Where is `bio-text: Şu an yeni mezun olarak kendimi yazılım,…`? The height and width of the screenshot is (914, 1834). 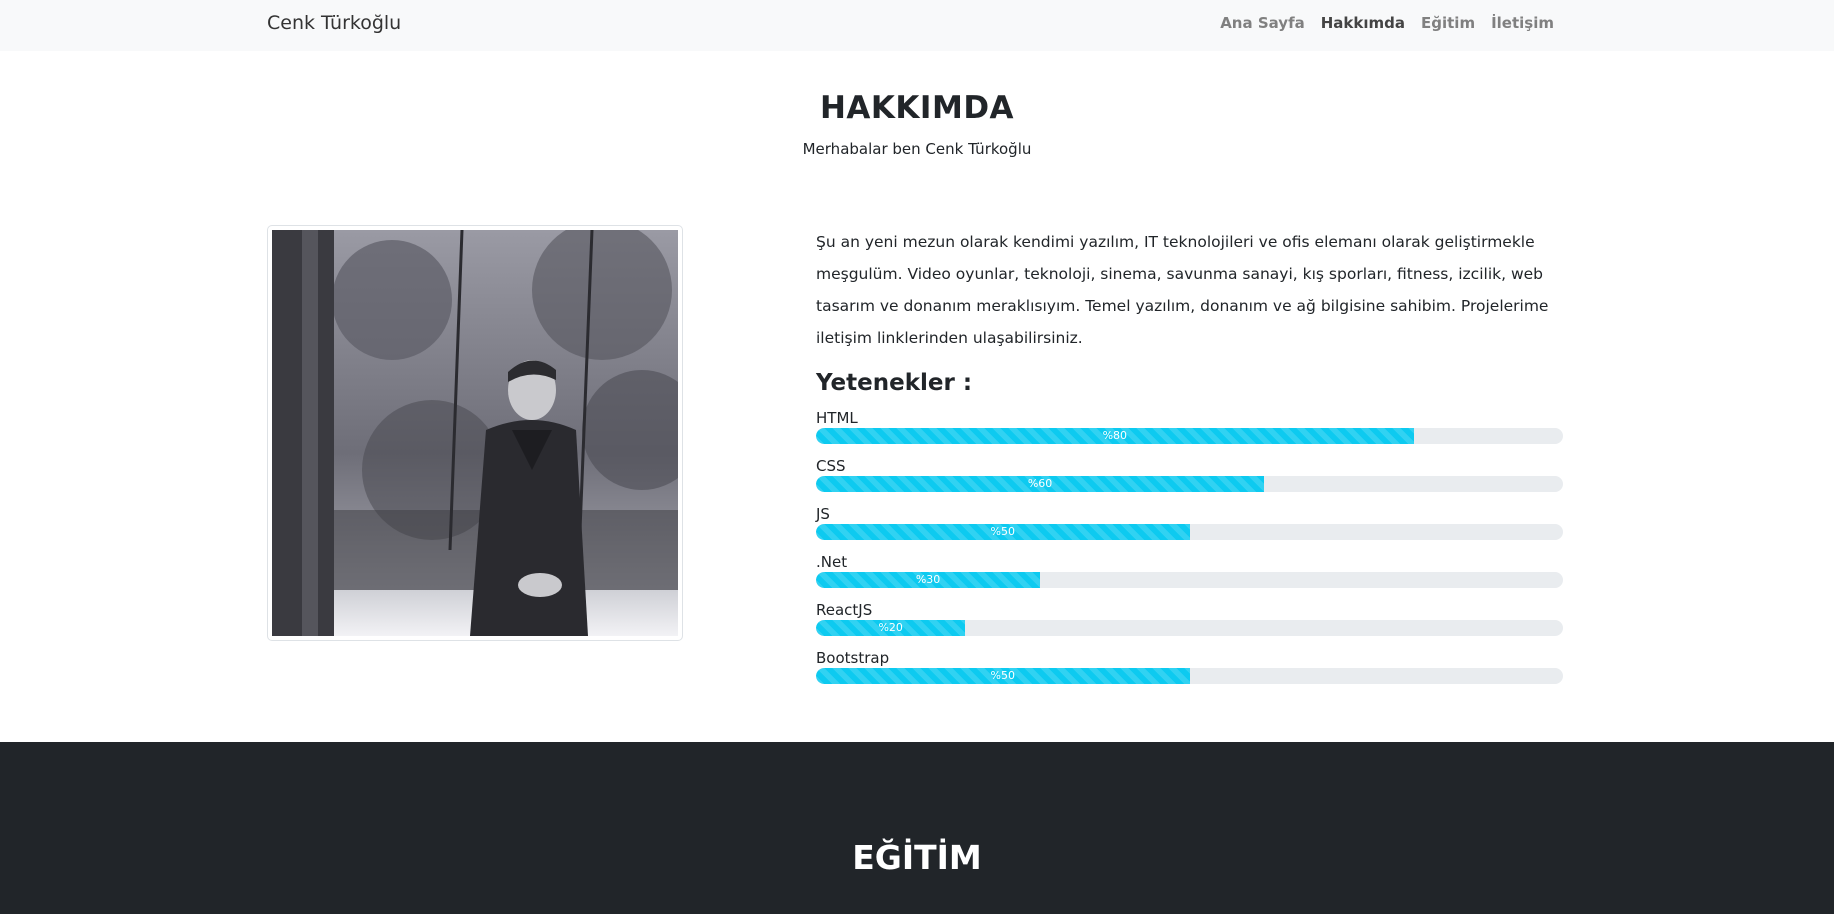 bio-text: Şu an yeni mezun olarak kendimi yazılım,… is located at coordinates (1182, 290).